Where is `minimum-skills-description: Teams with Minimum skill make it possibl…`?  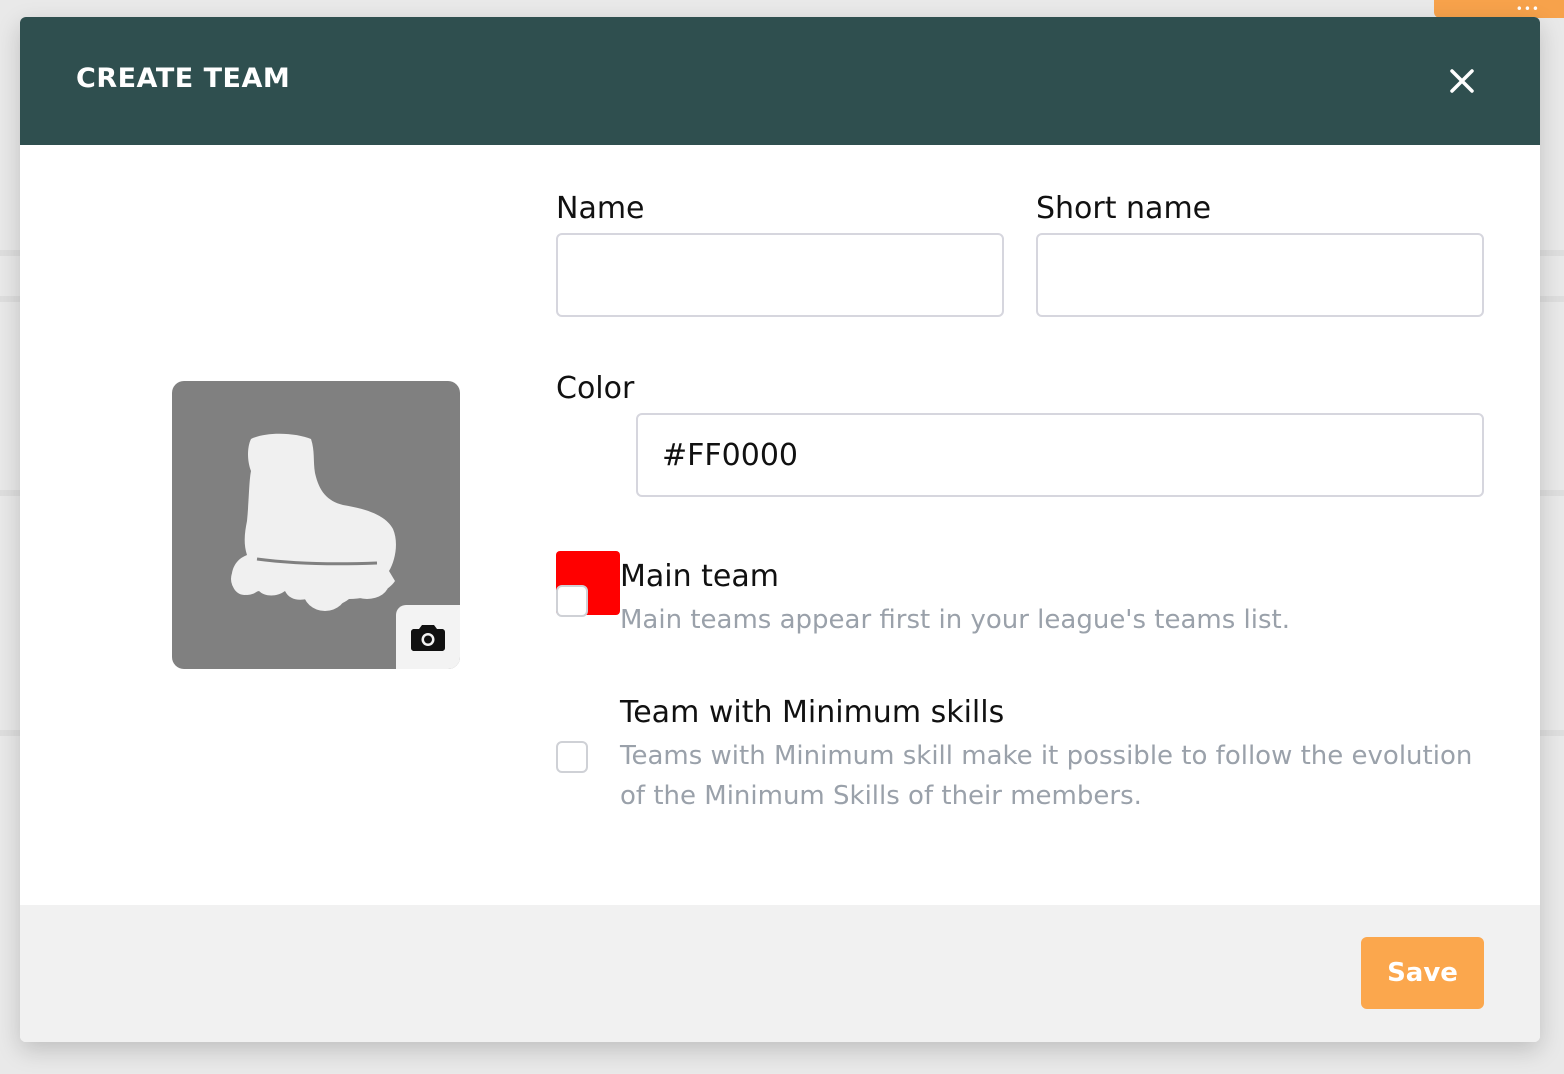 minimum-skills-description: Teams with Minimum skill make it possibl… is located at coordinates (1046, 776).